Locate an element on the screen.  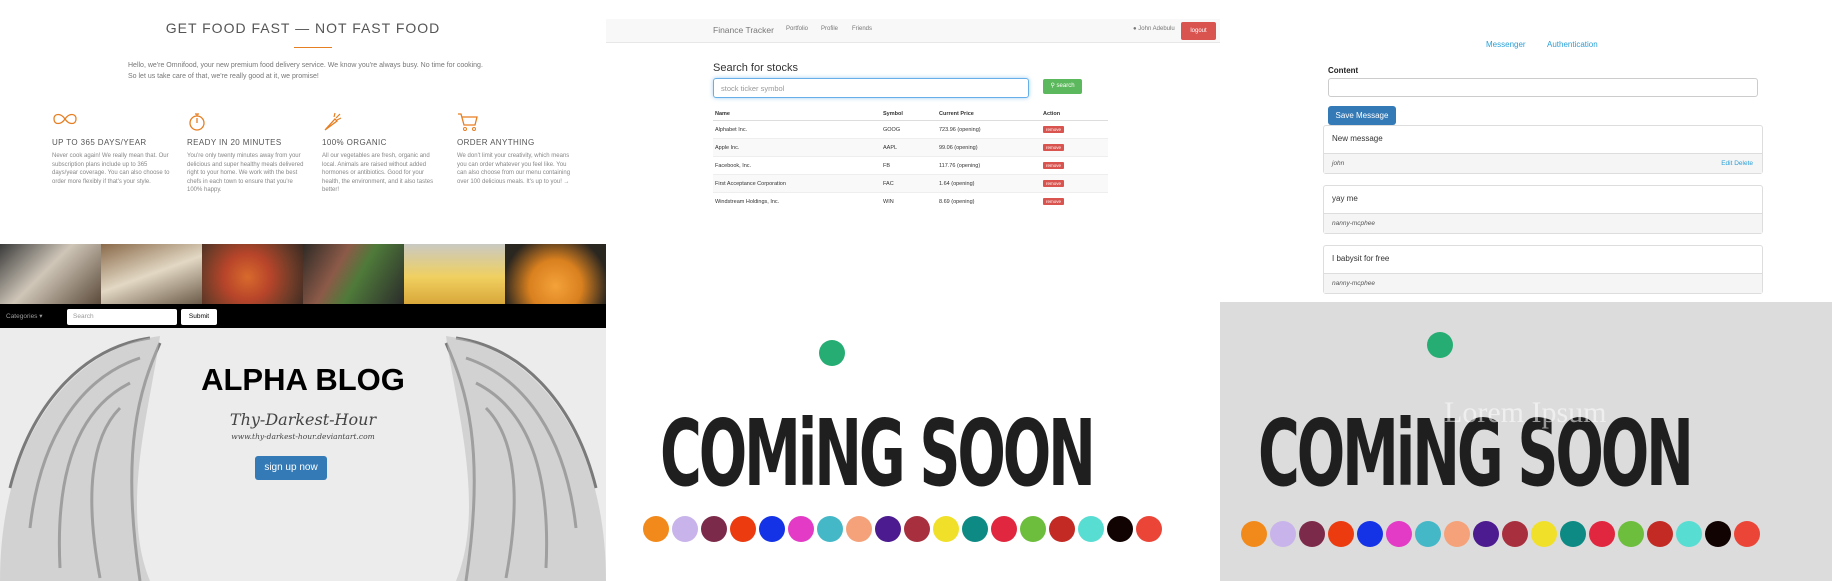
user-name: John Adebulu is located at coordinates (1156, 29).